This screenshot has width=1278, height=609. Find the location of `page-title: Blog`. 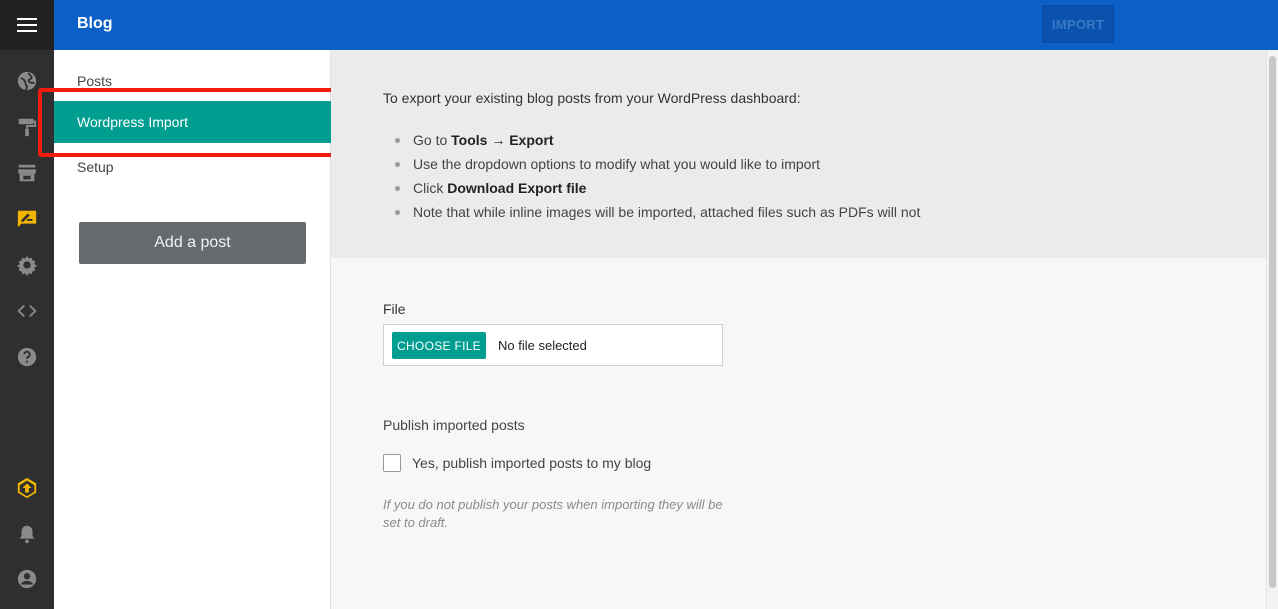

page-title: Blog is located at coordinates (95, 23).